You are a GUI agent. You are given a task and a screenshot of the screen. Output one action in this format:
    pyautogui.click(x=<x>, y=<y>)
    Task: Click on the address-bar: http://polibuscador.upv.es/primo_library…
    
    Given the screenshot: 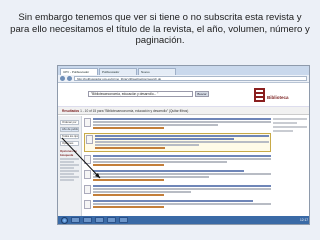 What is the action you would take?
    pyautogui.click(x=183, y=79)
    